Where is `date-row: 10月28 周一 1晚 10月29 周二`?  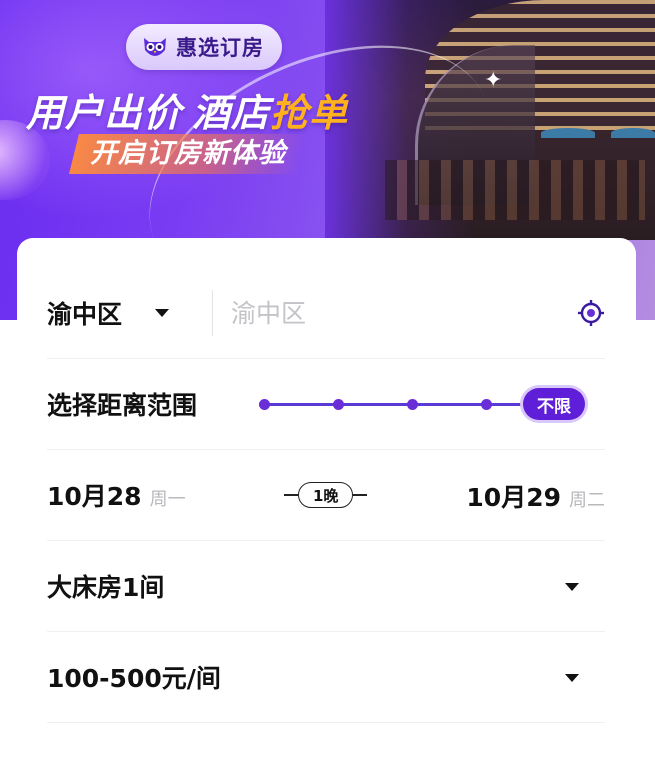 date-row: 10月28 周一 1晚 10月29 周二 is located at coordinates (326, 495).